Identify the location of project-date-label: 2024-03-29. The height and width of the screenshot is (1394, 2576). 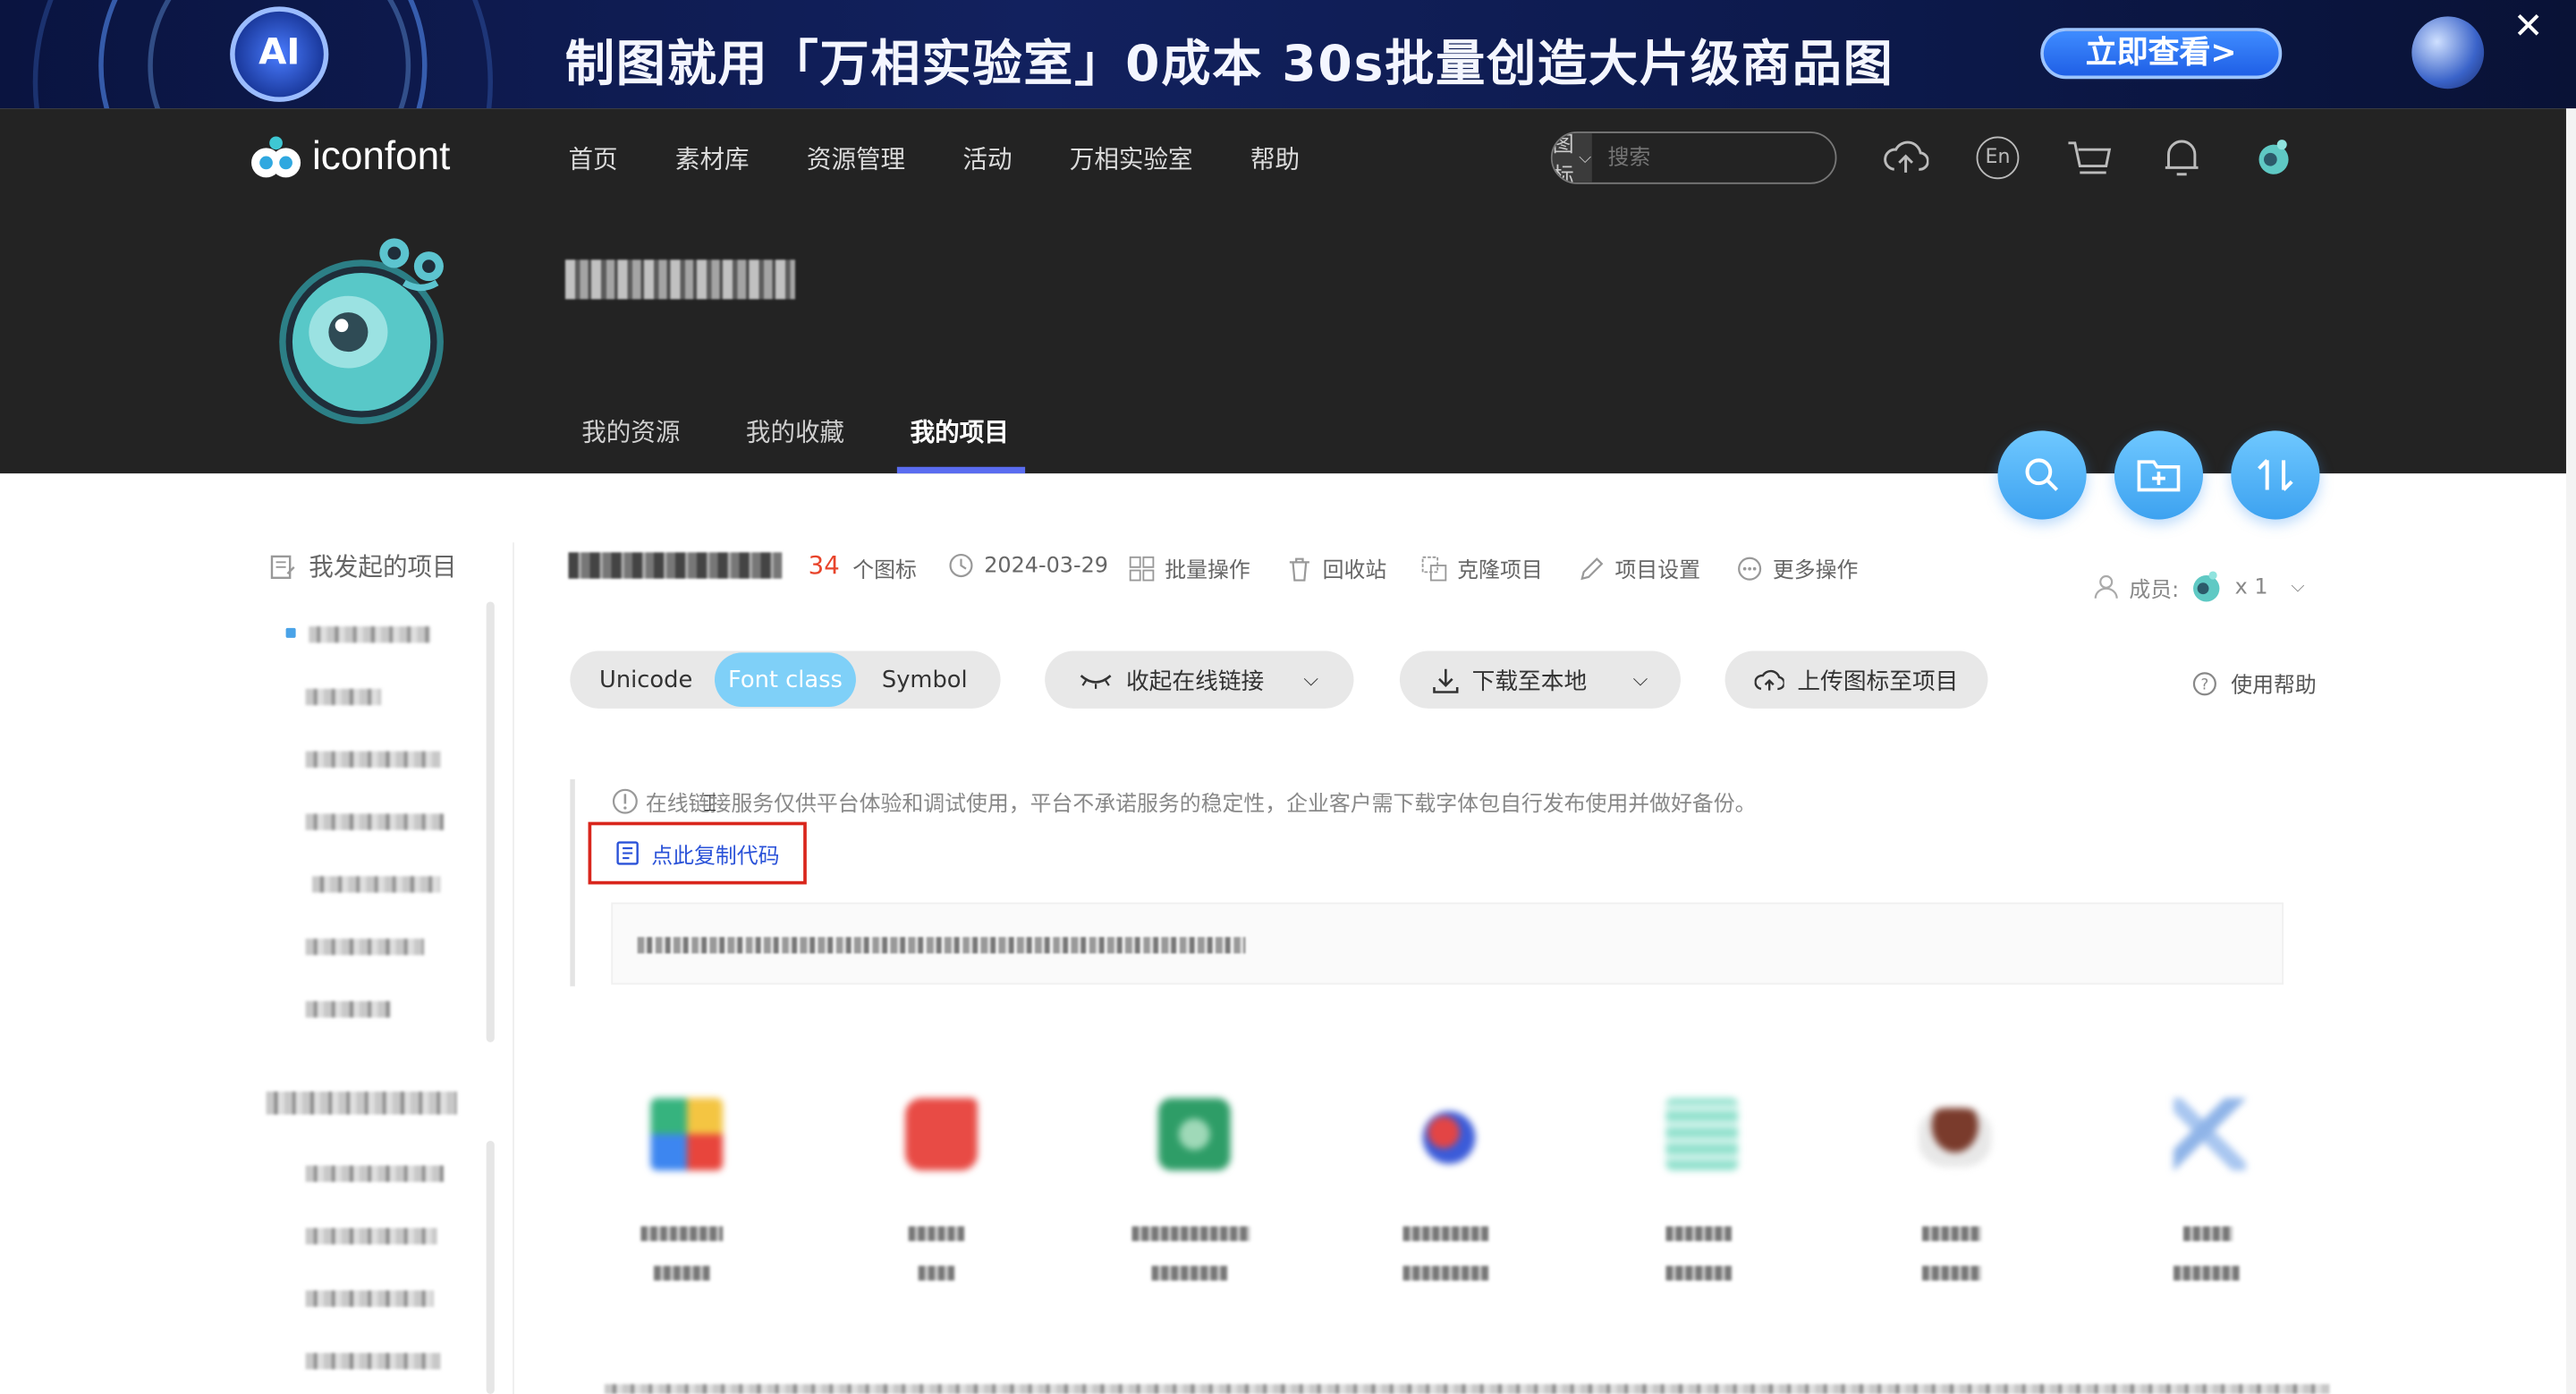
(1046, 565).